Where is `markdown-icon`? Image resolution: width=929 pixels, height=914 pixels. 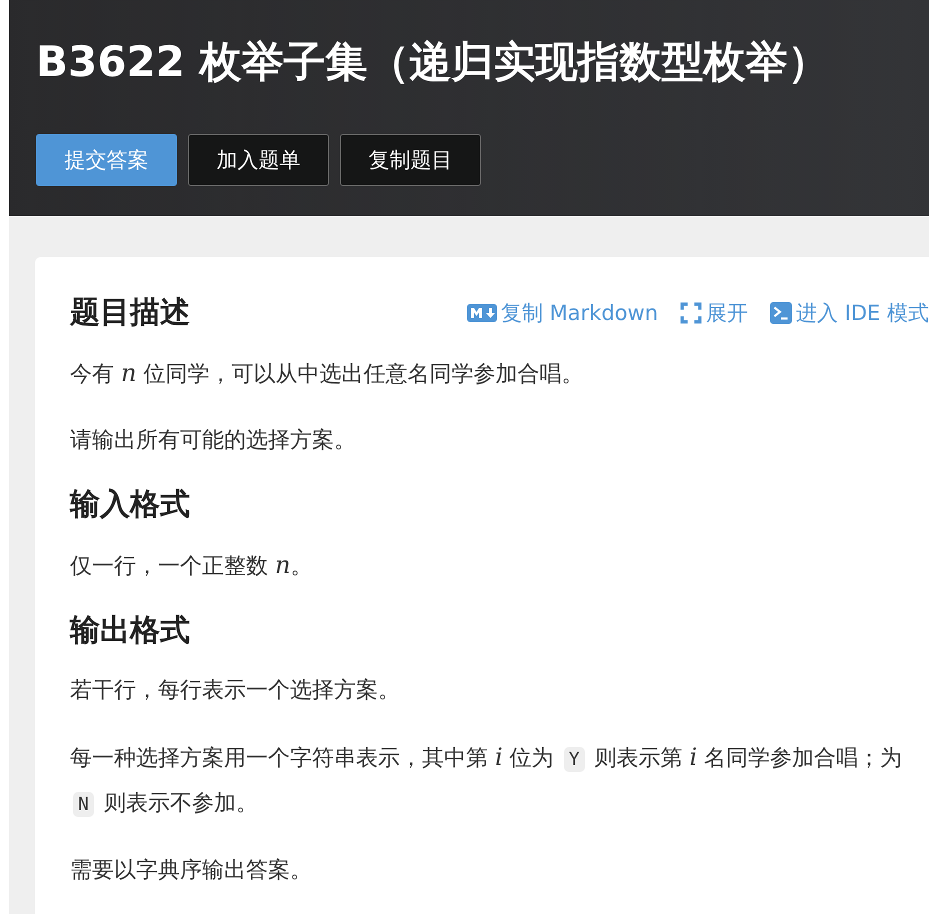
markdown-icon is located at coordinates (481, 313).